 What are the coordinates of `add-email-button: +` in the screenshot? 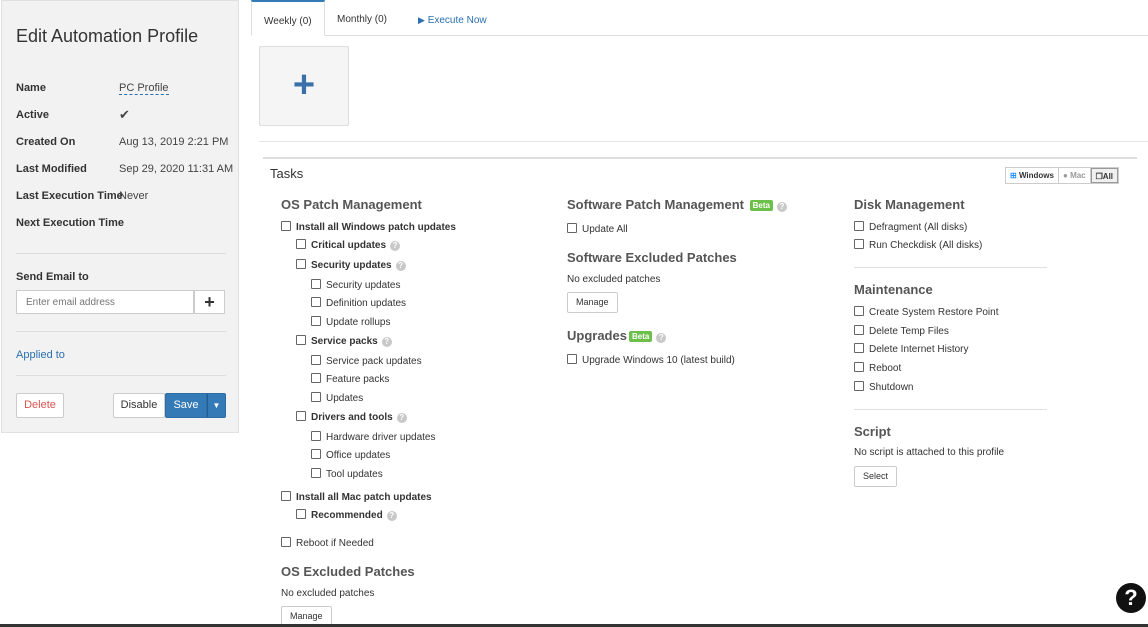 It's located at (209, 302).